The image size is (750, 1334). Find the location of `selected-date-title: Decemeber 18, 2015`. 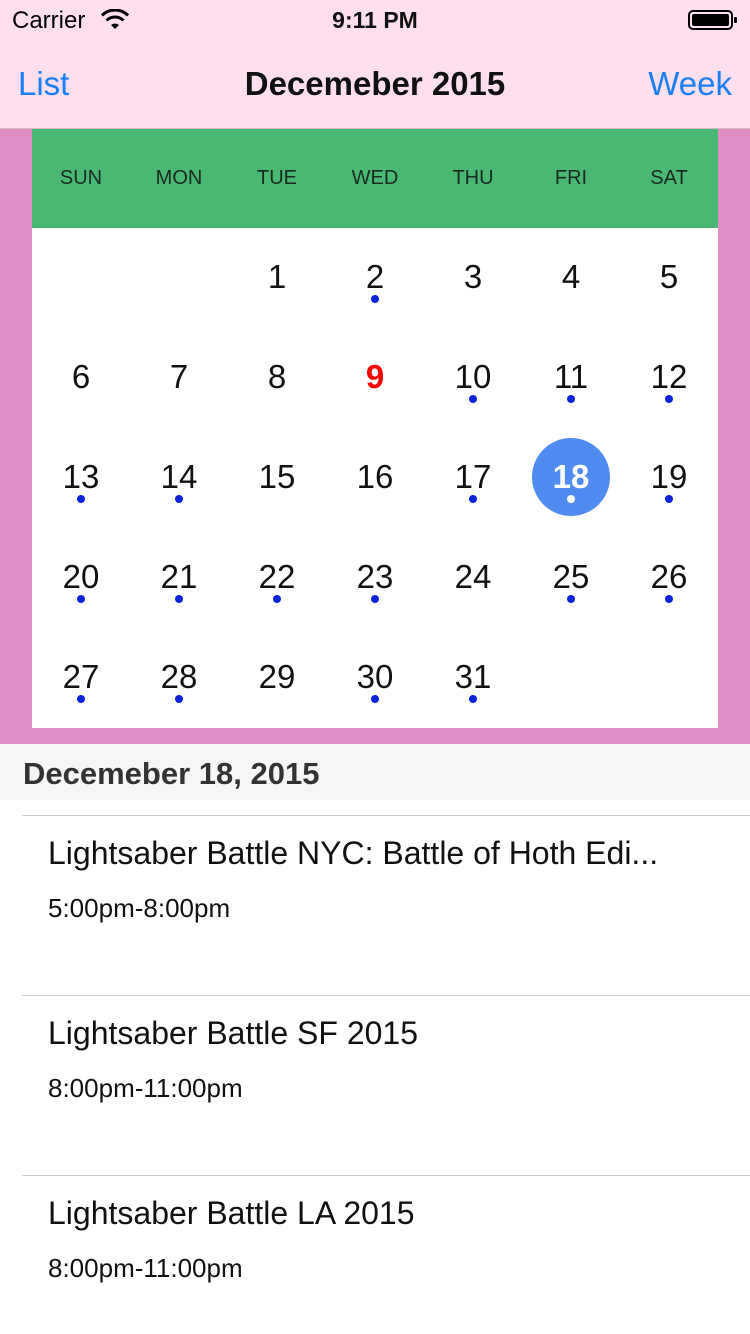

selected-date-title: Decemeber 18, 2015 is located at coordinates (171, 773).